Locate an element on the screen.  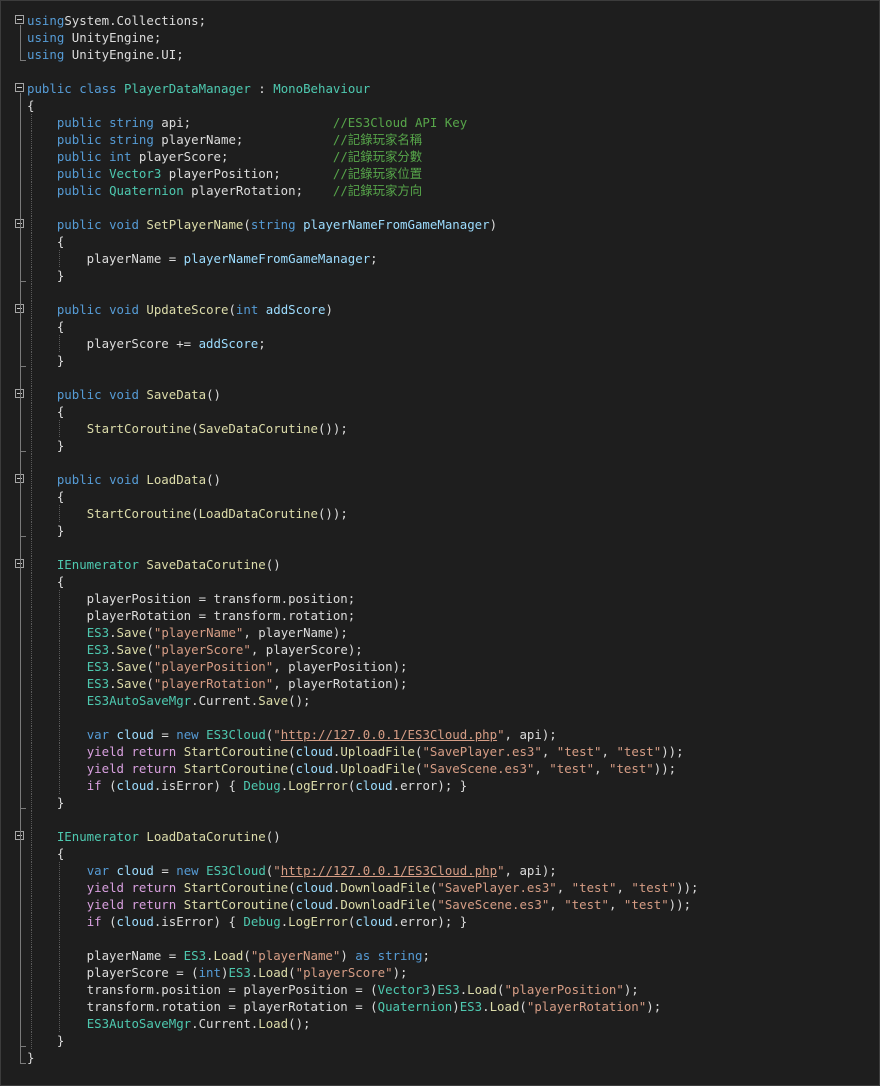
code-token: Load is located at coordinates (504, 1006).